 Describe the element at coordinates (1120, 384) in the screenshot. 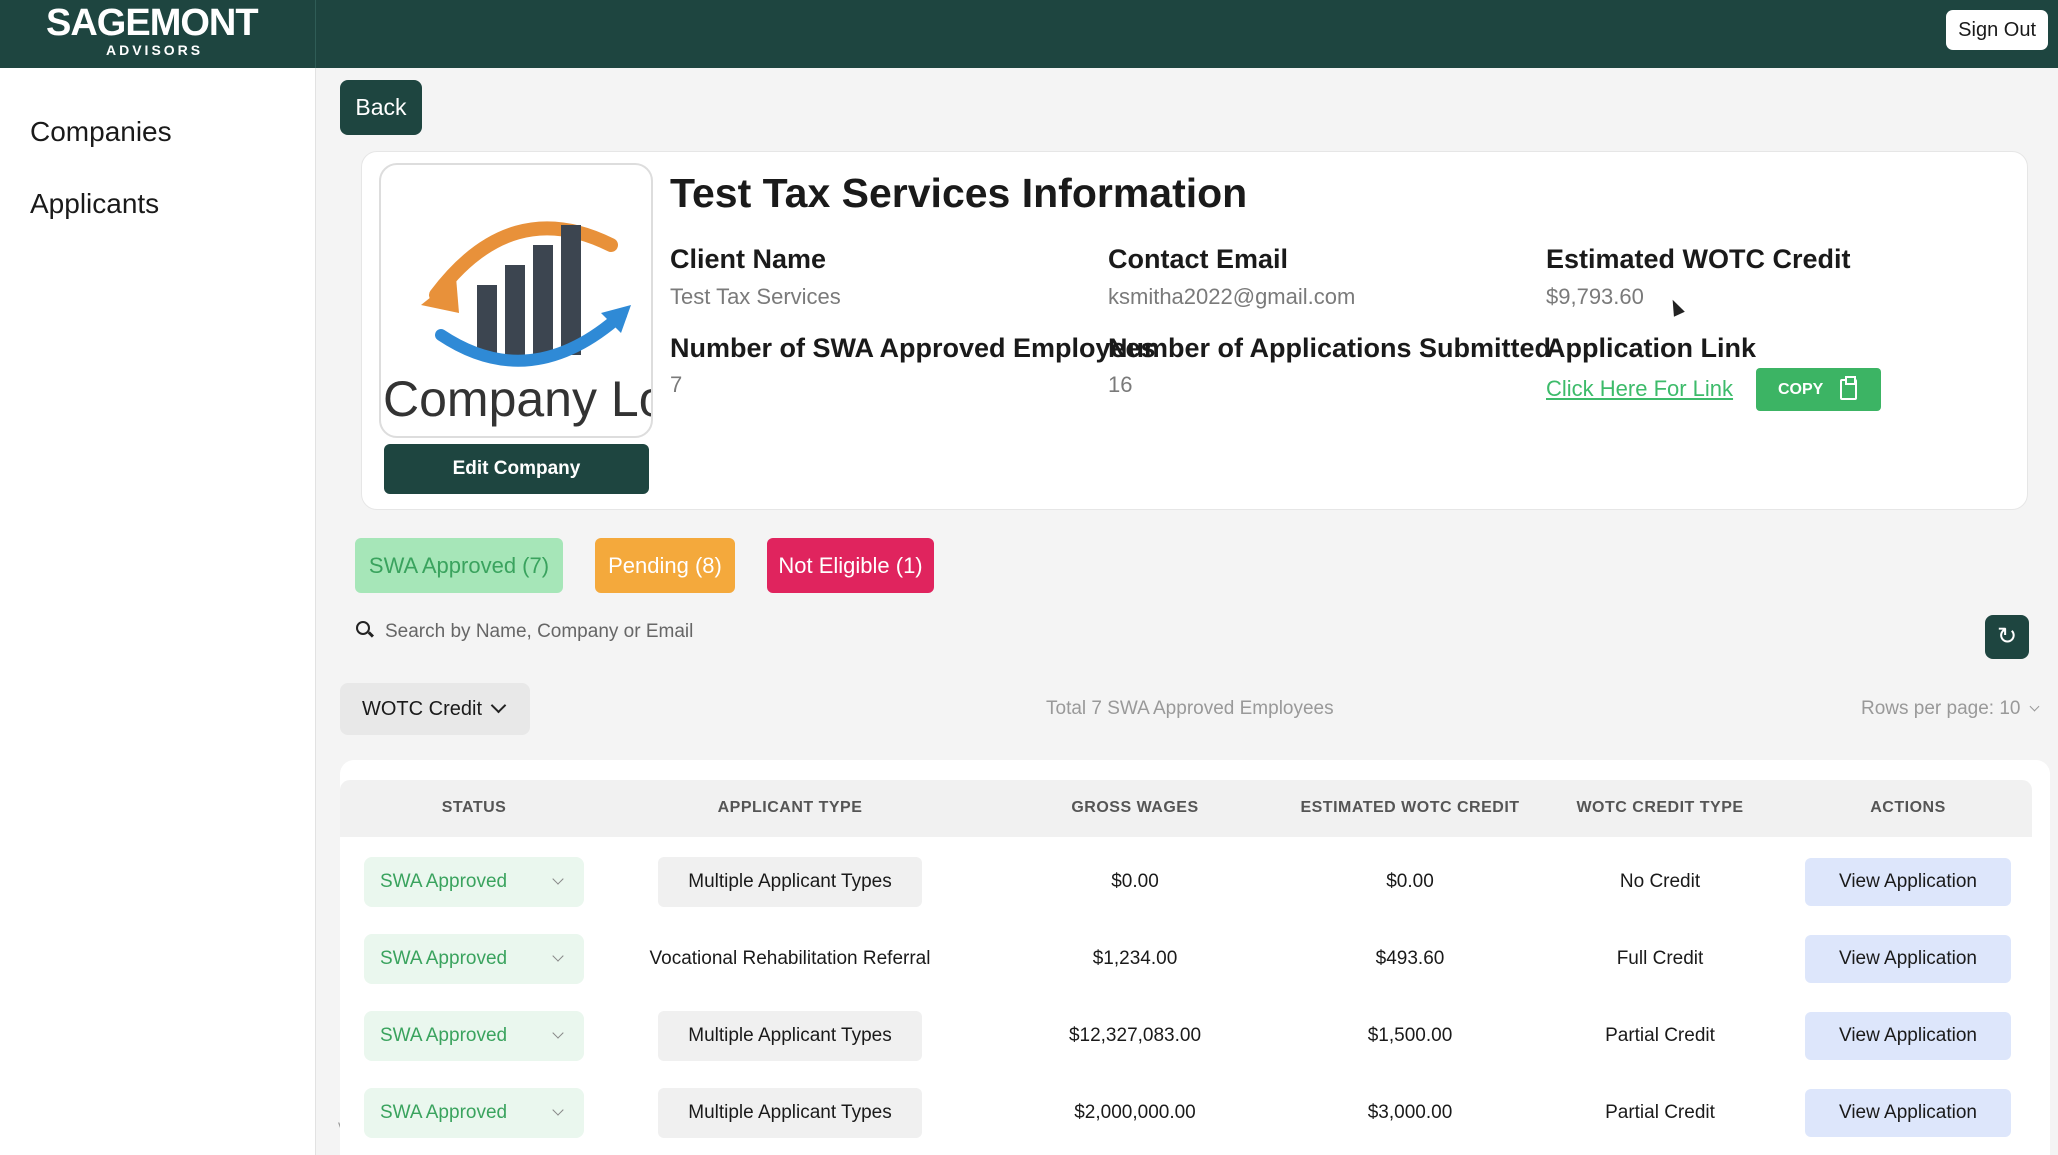

I see `applications-count-value: 16` at that location.